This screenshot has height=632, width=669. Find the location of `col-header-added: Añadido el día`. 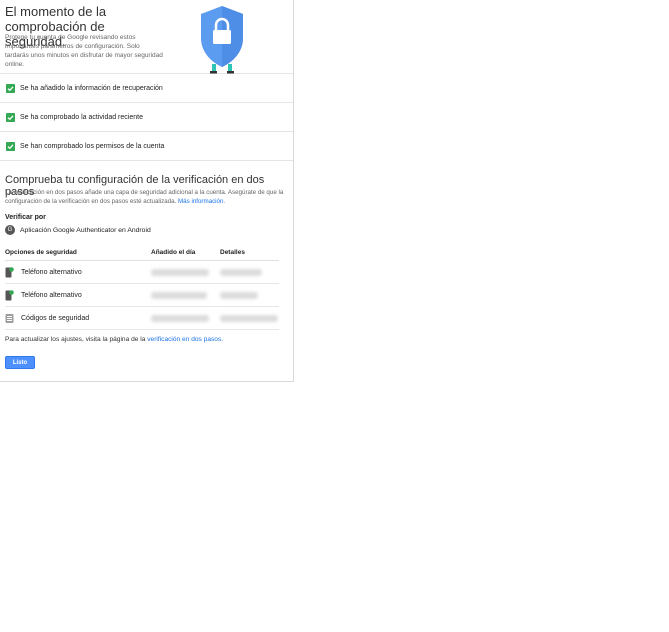

col-header-added: Añadido el día is located at coordinates (173, 252).